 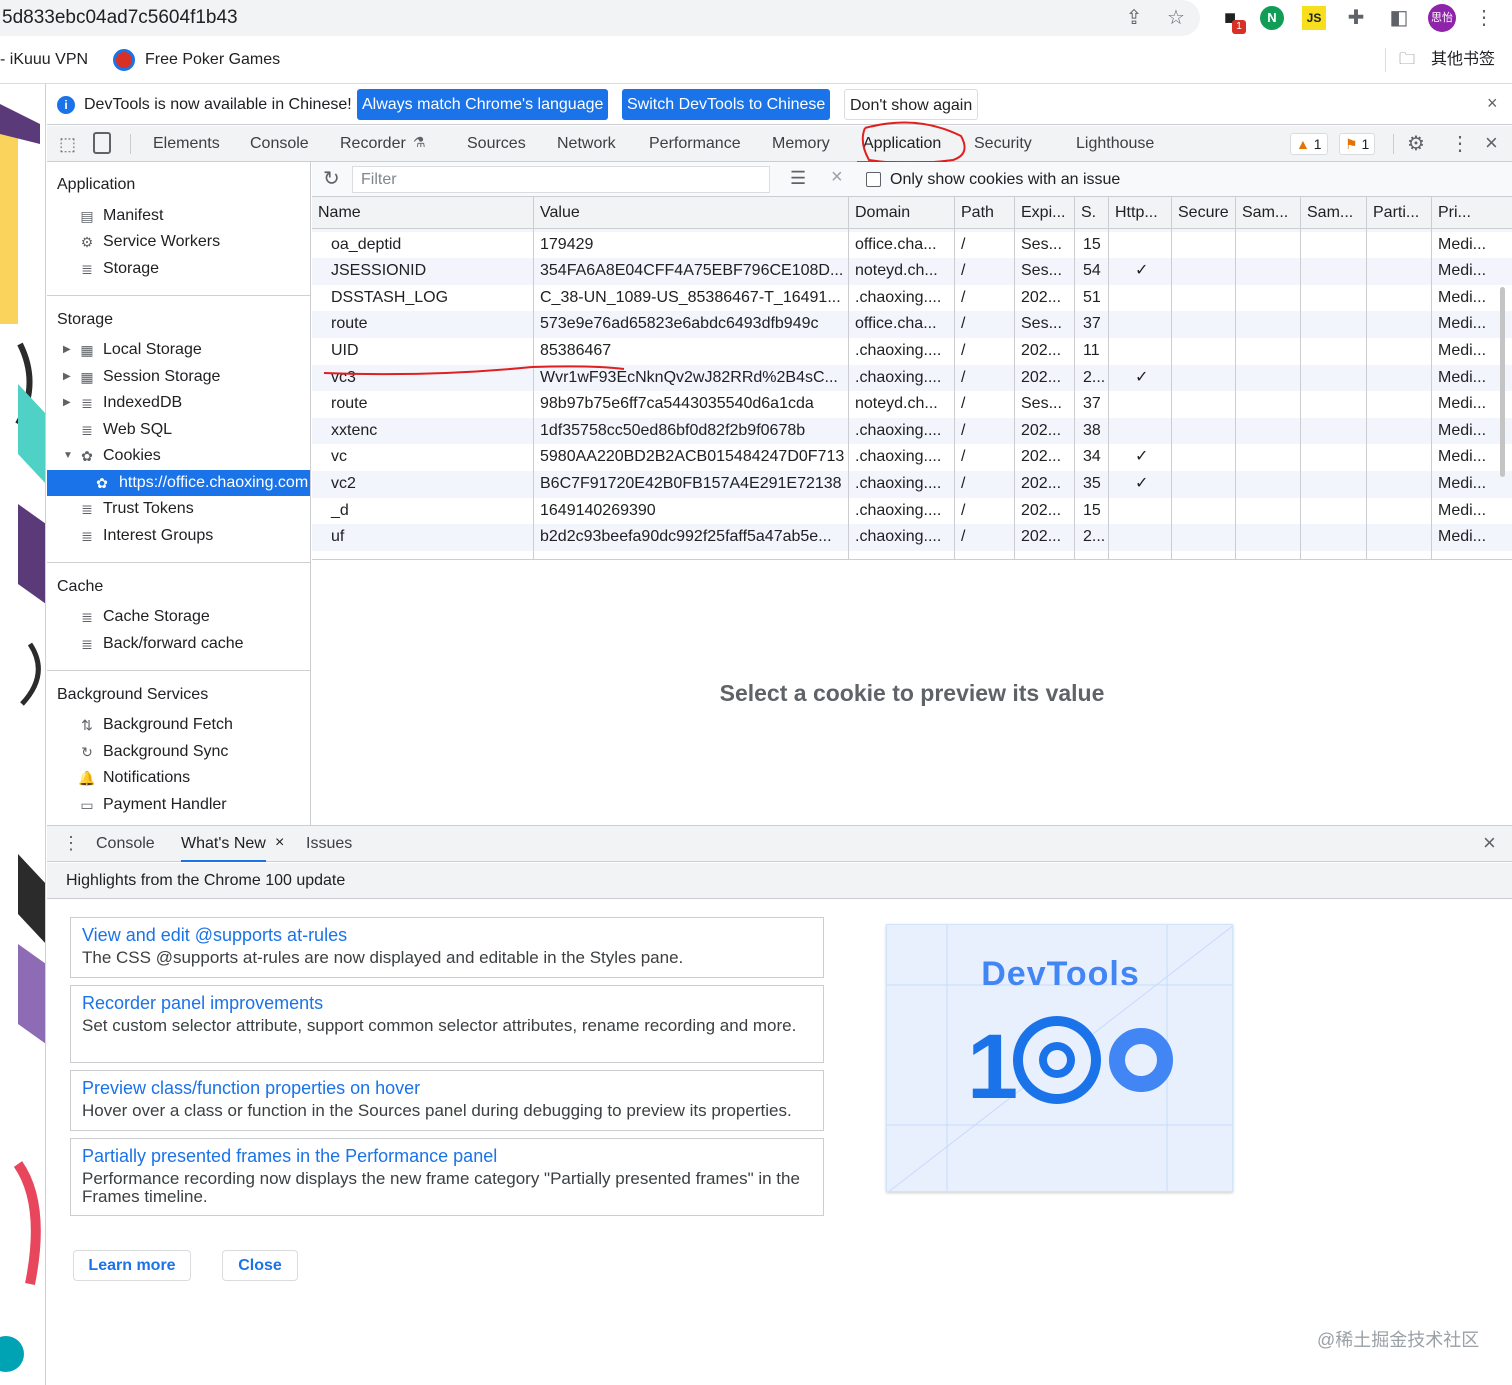 I want to click on tab-security: Security, so click(x=1003, y=144).